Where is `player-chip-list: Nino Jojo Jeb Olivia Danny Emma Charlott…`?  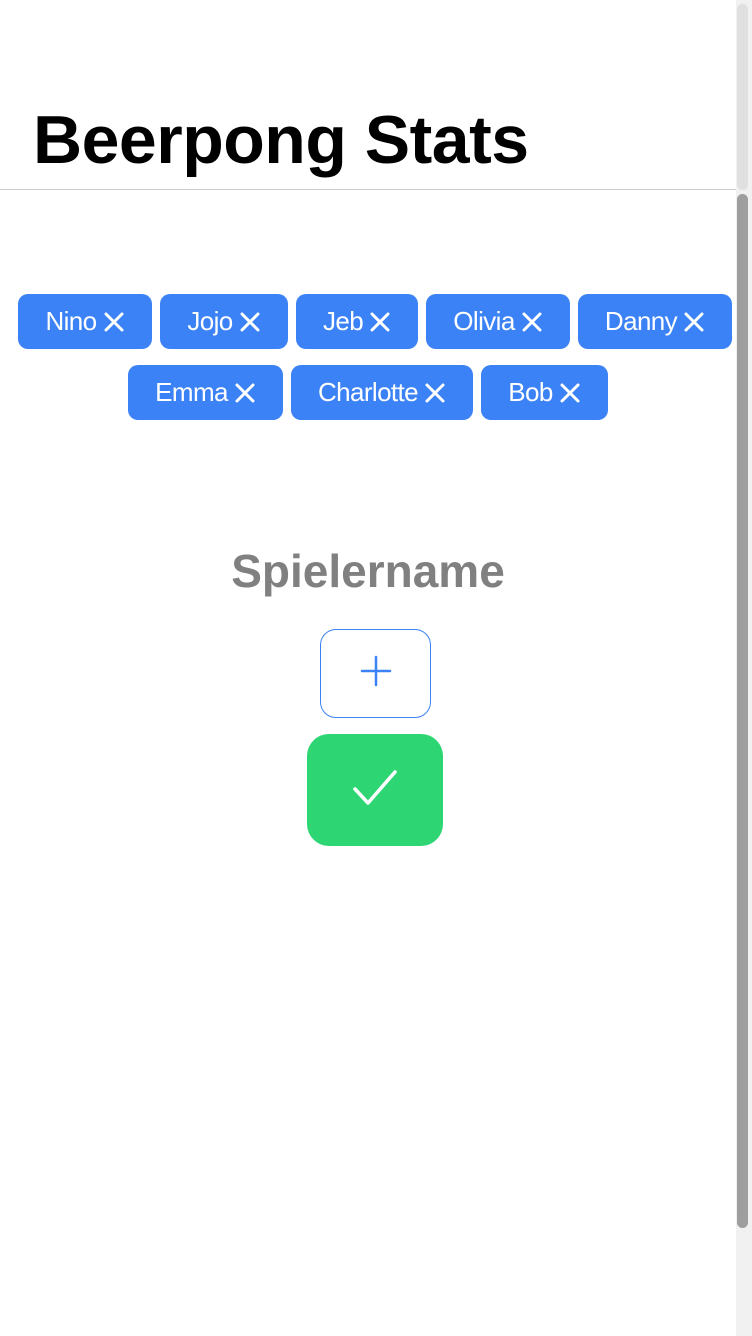
player-chip-list: Nino Jojo Jeb Olivia Danny Emma Charlott… is located at coordinates (368, 365).